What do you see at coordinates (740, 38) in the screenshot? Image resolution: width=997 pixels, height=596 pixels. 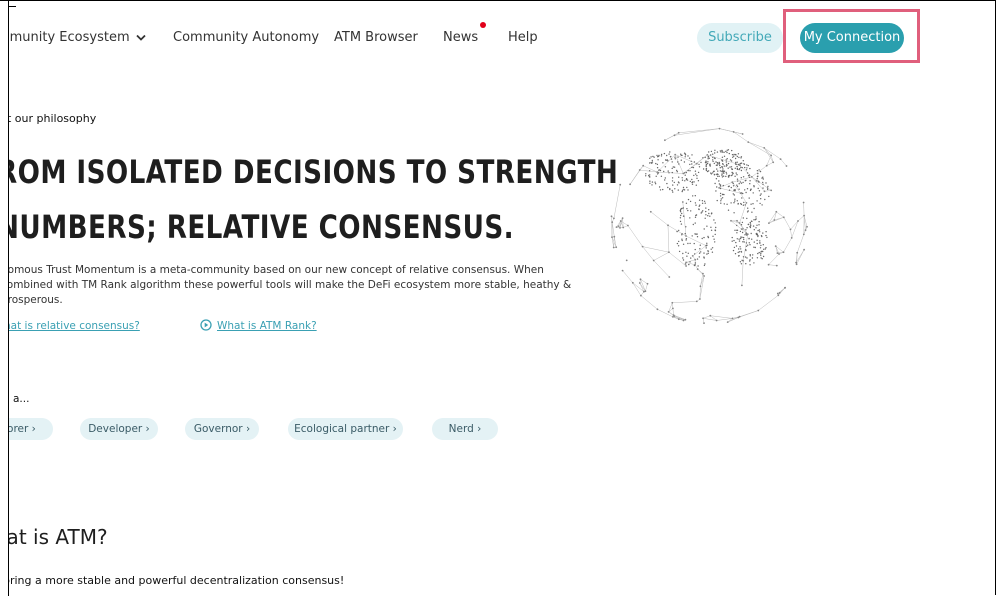 I see `subscribe-button: Subscribe` at bounding box center [740, 38].